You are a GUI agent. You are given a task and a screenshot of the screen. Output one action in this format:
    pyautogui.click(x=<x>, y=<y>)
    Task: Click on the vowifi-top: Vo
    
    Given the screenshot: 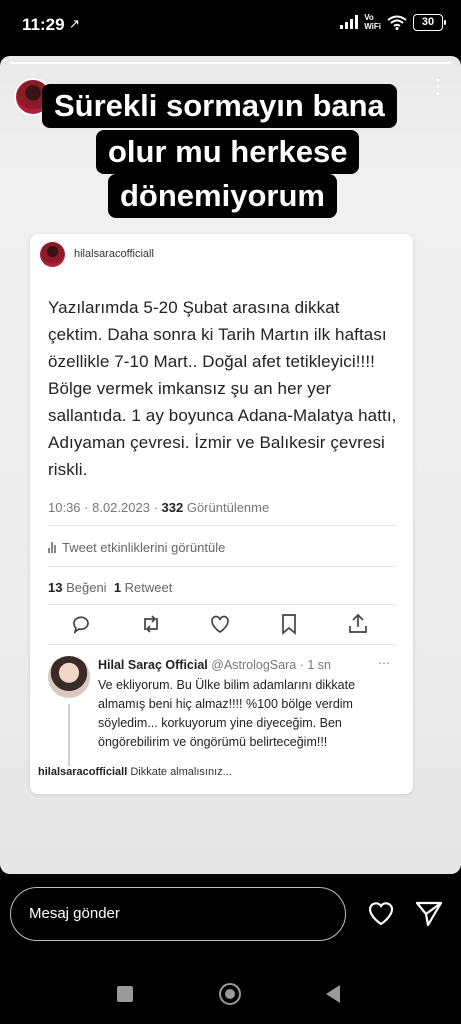 What is the action you would take?
    pyautogui.click(x=369, y=17)
    